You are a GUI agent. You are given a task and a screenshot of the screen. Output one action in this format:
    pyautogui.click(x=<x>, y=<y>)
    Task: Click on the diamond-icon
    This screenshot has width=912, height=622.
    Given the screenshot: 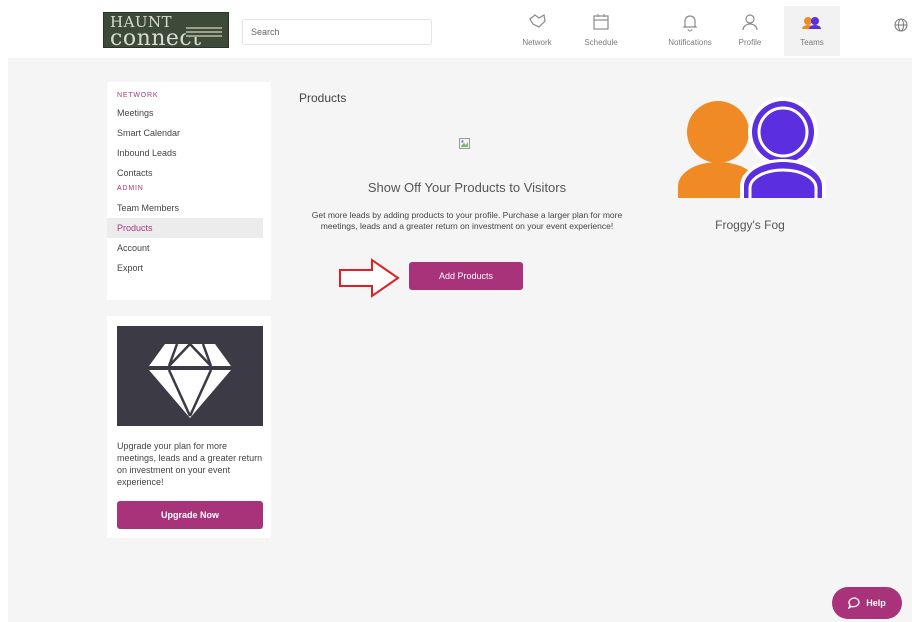 What is the action you would take?
    pyautogui.click(x=190, y=380)
    